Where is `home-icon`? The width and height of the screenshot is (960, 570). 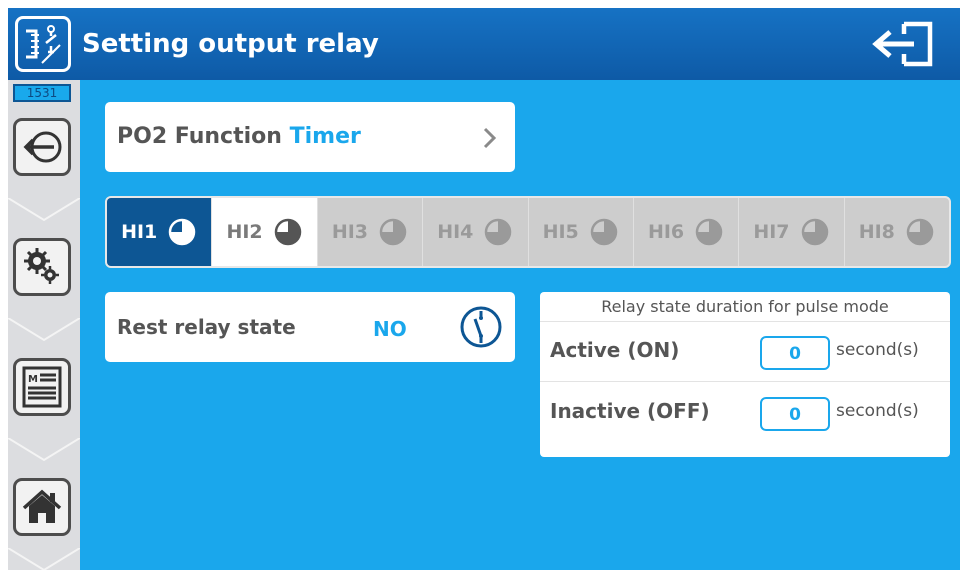
home-icon is located at coordinates (42, 506).